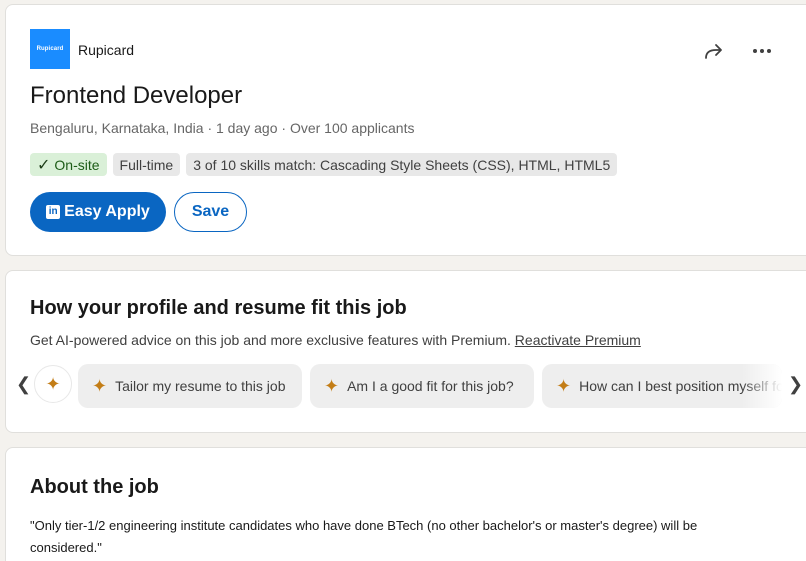 The image size is (806, 561). Describe the element at coordinates (218, 308) in the screenshot. I see `fit-heading: How your profile and resume fit this job` at that location.